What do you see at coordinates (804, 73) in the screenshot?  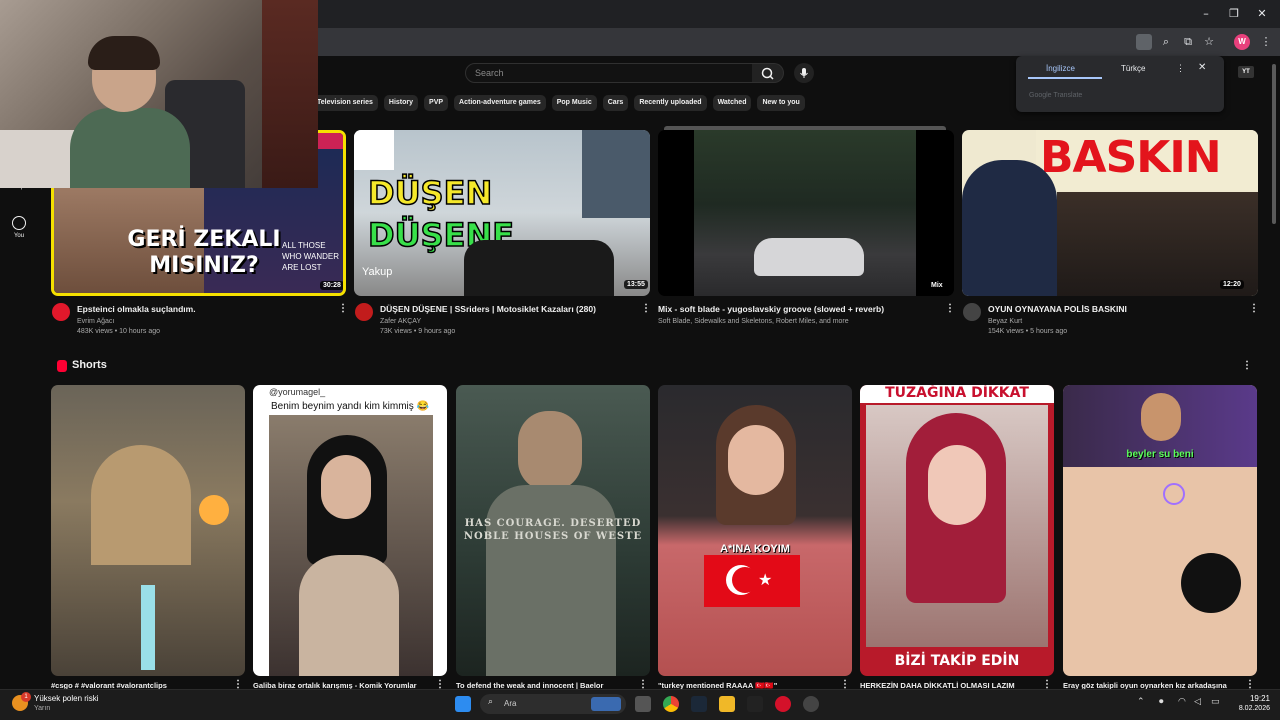 I see `voice-search-button` at bounding box center [804, 73].